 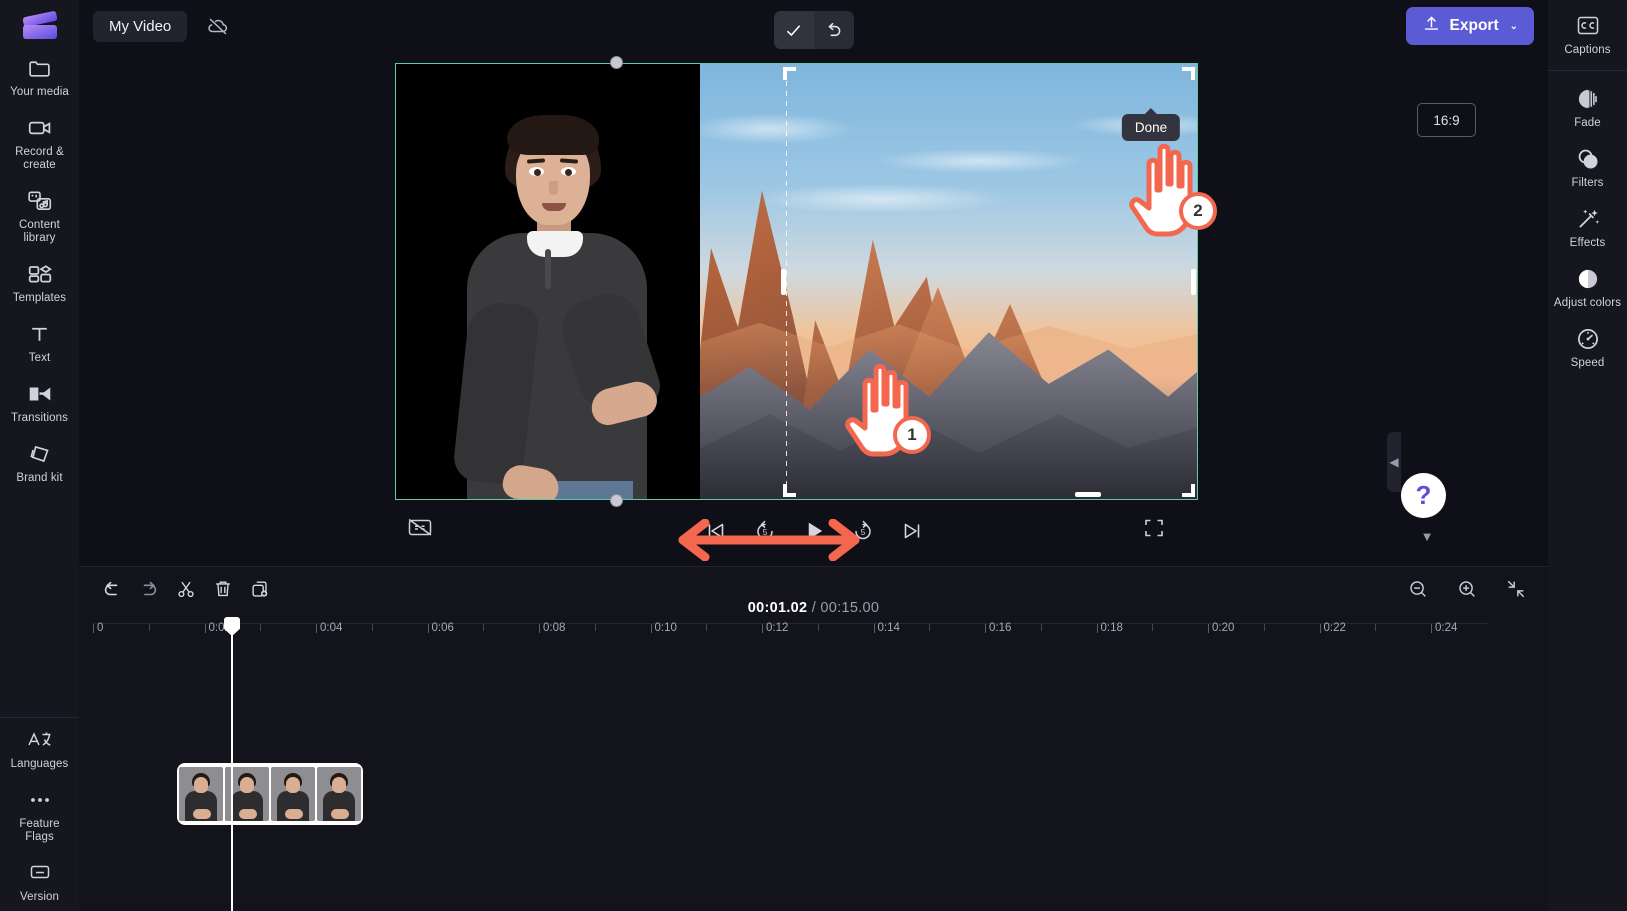 I want to click on duplicate-button, so click(x=259, y=589).